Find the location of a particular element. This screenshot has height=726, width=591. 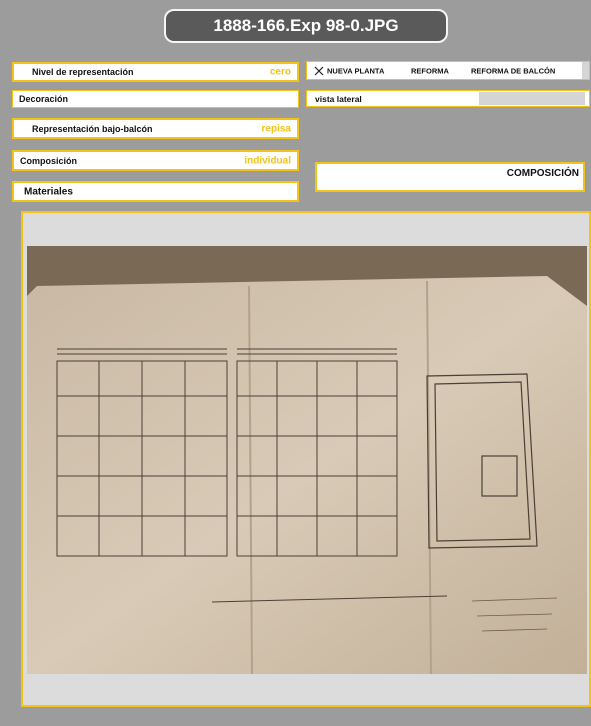

nivel-representacion-value: cero is located at coordinates (280, 72).